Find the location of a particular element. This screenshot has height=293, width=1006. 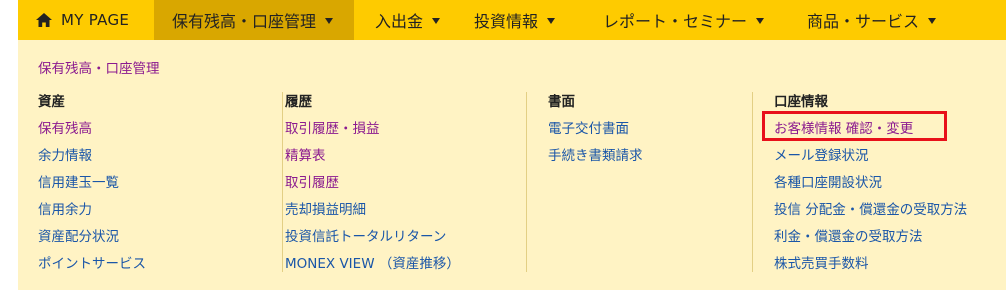

highlight-box is located at coordinates (854, 126).